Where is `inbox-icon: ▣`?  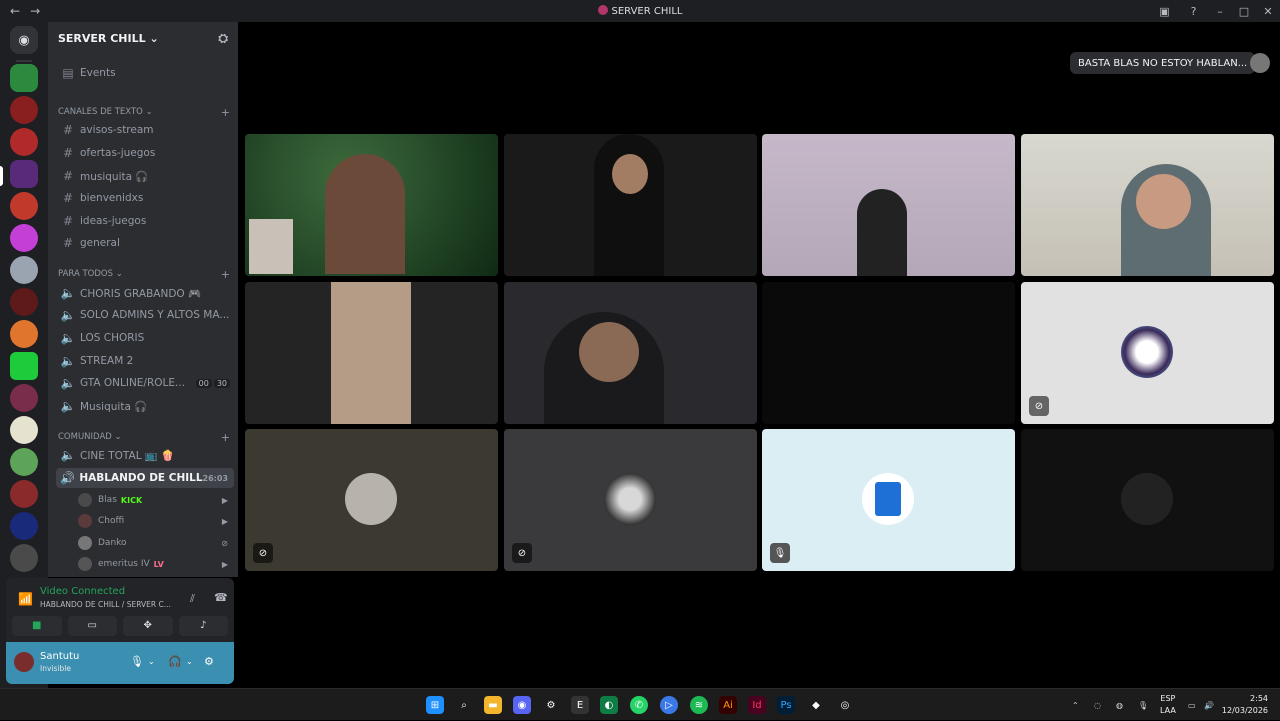
inbox-icon: ▣ is located at coordinates (1164, 11).